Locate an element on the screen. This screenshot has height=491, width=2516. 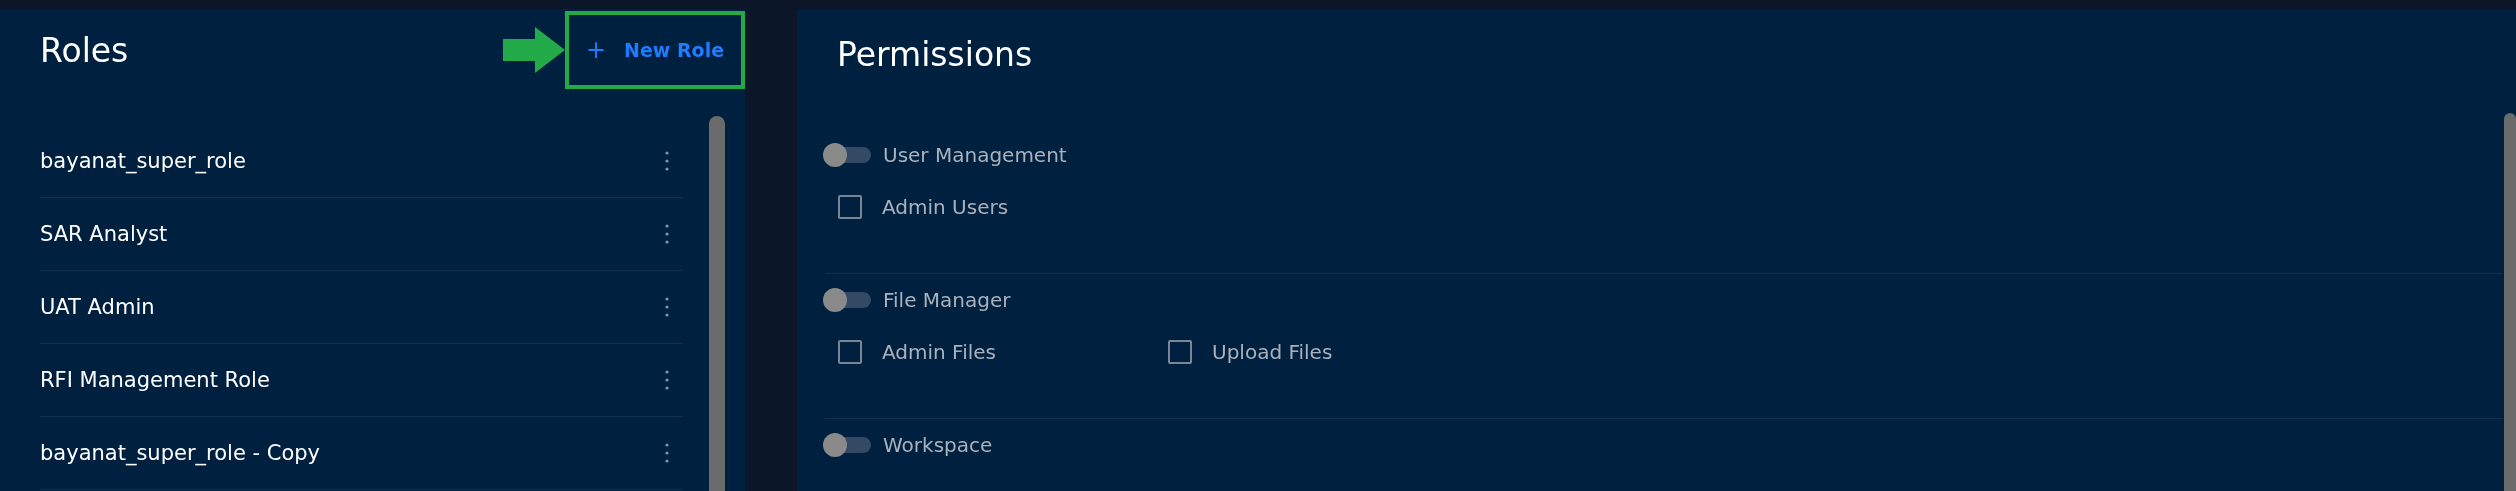
role-item: SAR Analyst is located at coordinates (361, 234).